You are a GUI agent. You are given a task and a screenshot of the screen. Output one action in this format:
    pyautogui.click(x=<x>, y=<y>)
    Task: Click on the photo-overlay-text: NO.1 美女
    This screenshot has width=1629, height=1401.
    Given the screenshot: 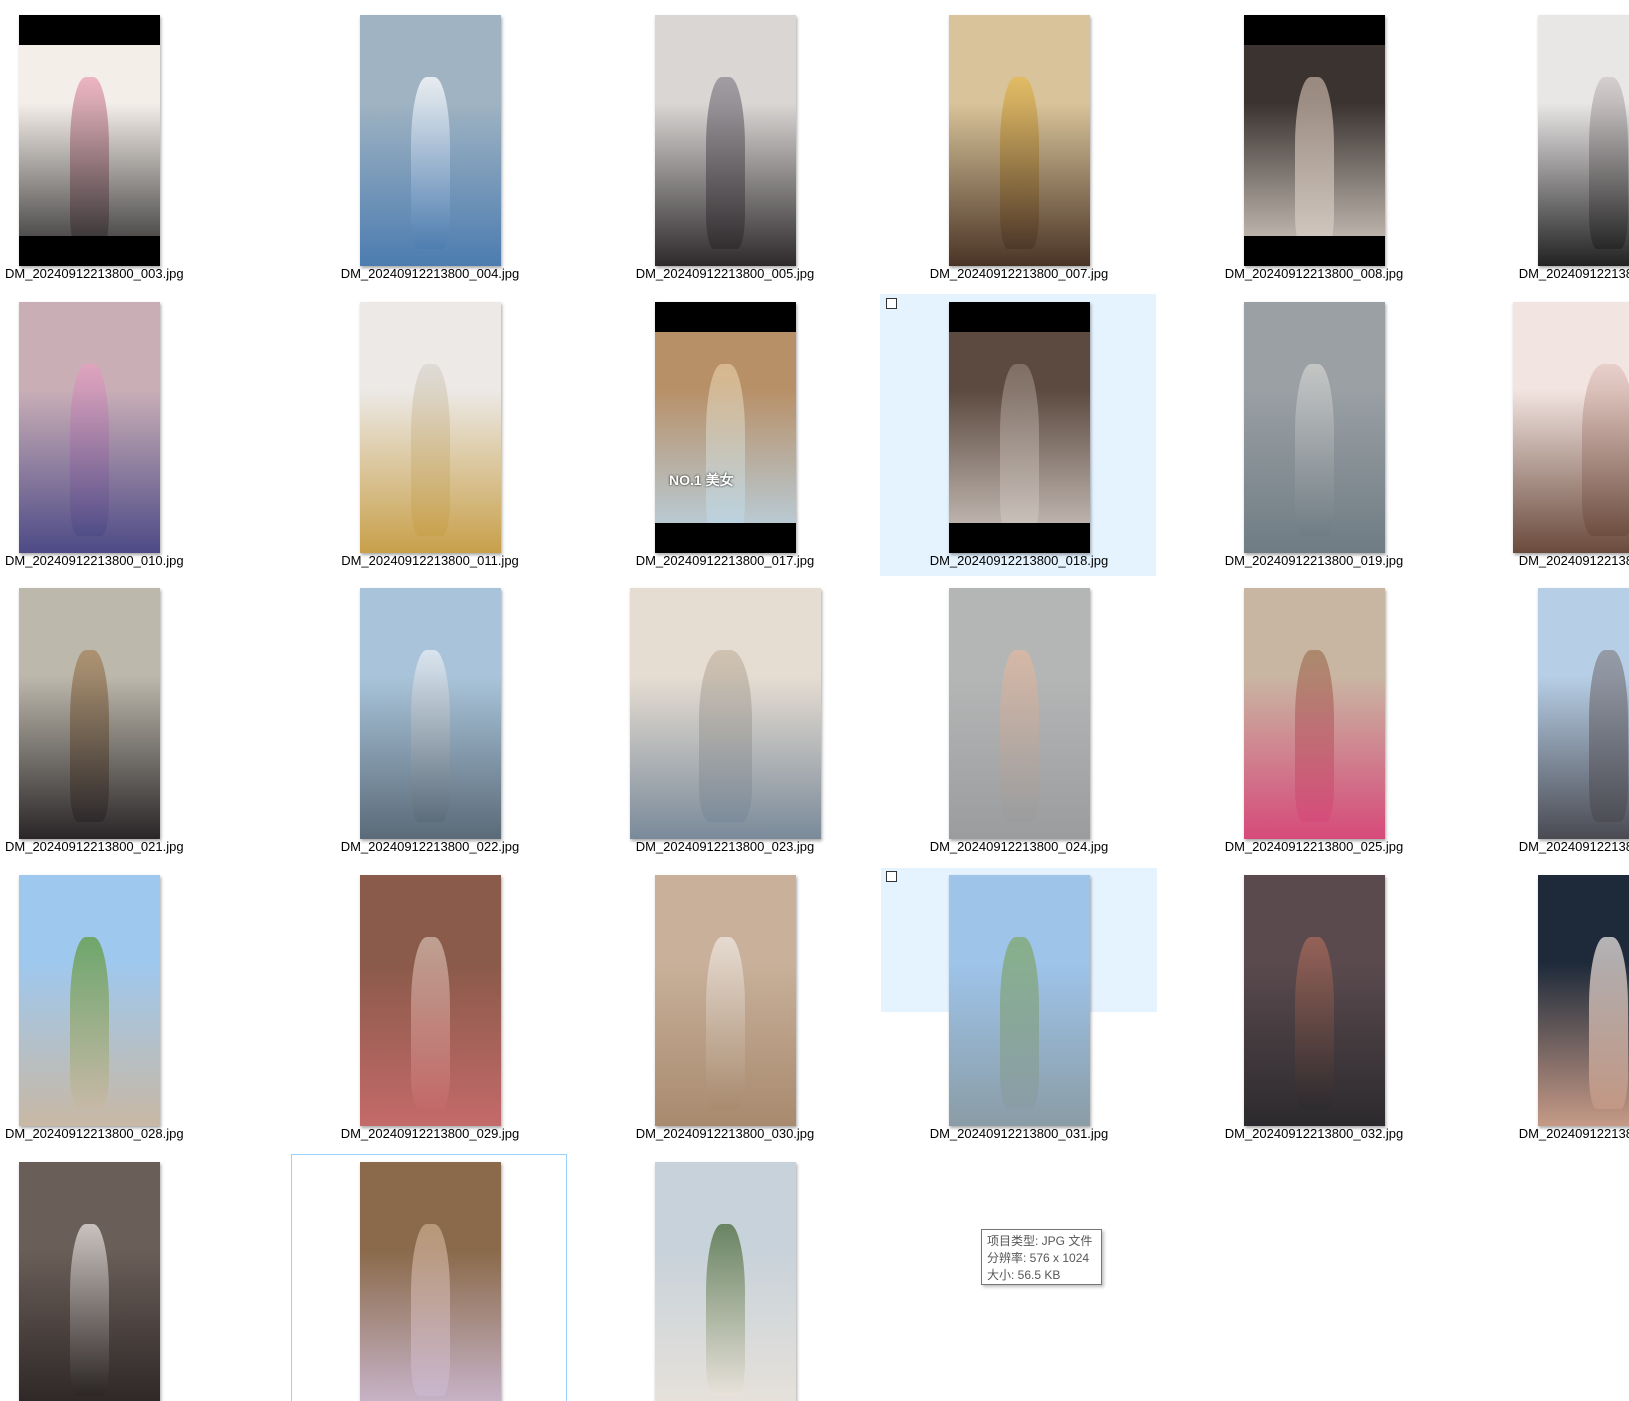 What is the action you would take?
    pyautogui.click(x=701, y=480)
    